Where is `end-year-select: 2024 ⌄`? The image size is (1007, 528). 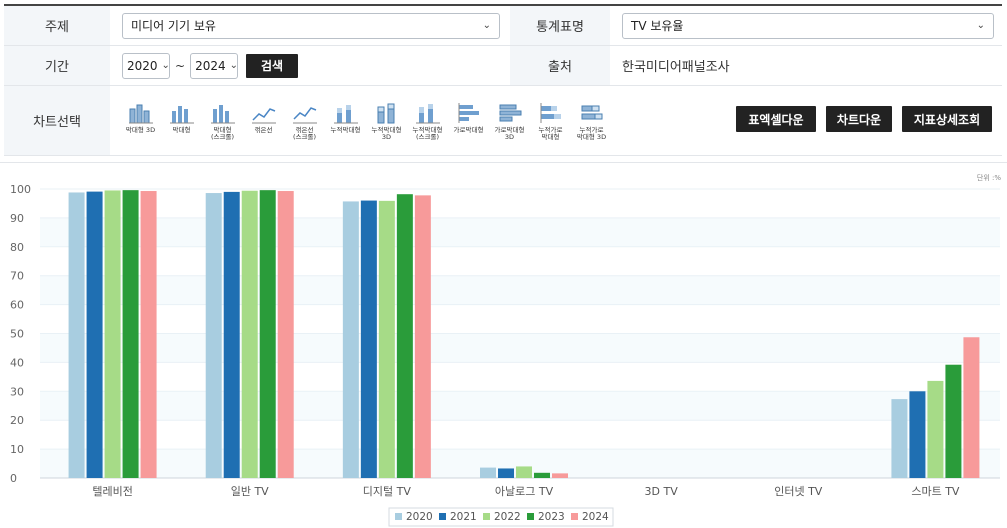
end-year-select: 2024 ⌄ is located at coordinates (214, 65).